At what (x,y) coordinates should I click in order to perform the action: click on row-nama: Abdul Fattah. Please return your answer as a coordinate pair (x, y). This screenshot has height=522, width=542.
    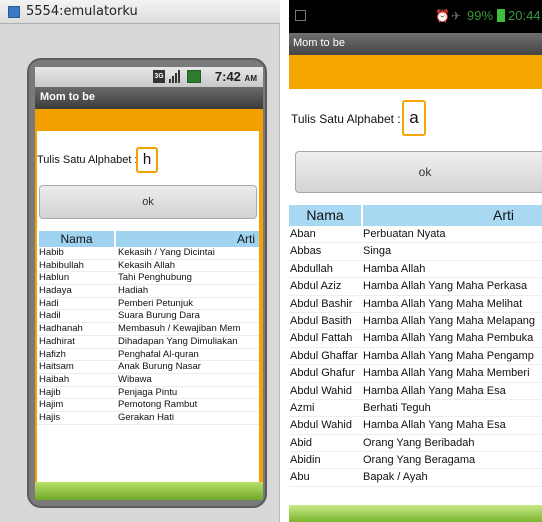
    Looking at the image, I should click on (321, 338).